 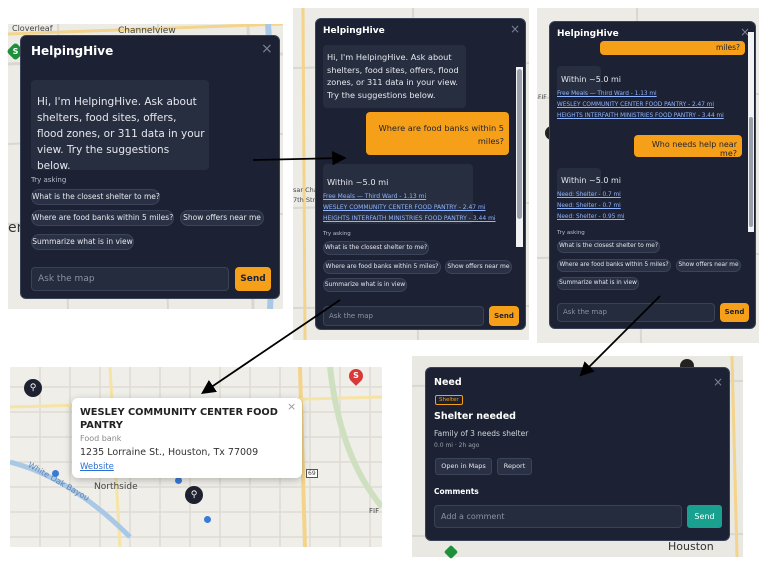 I want to click on need-description: Family of 3 needs shelter, so click(x=481, y=433).